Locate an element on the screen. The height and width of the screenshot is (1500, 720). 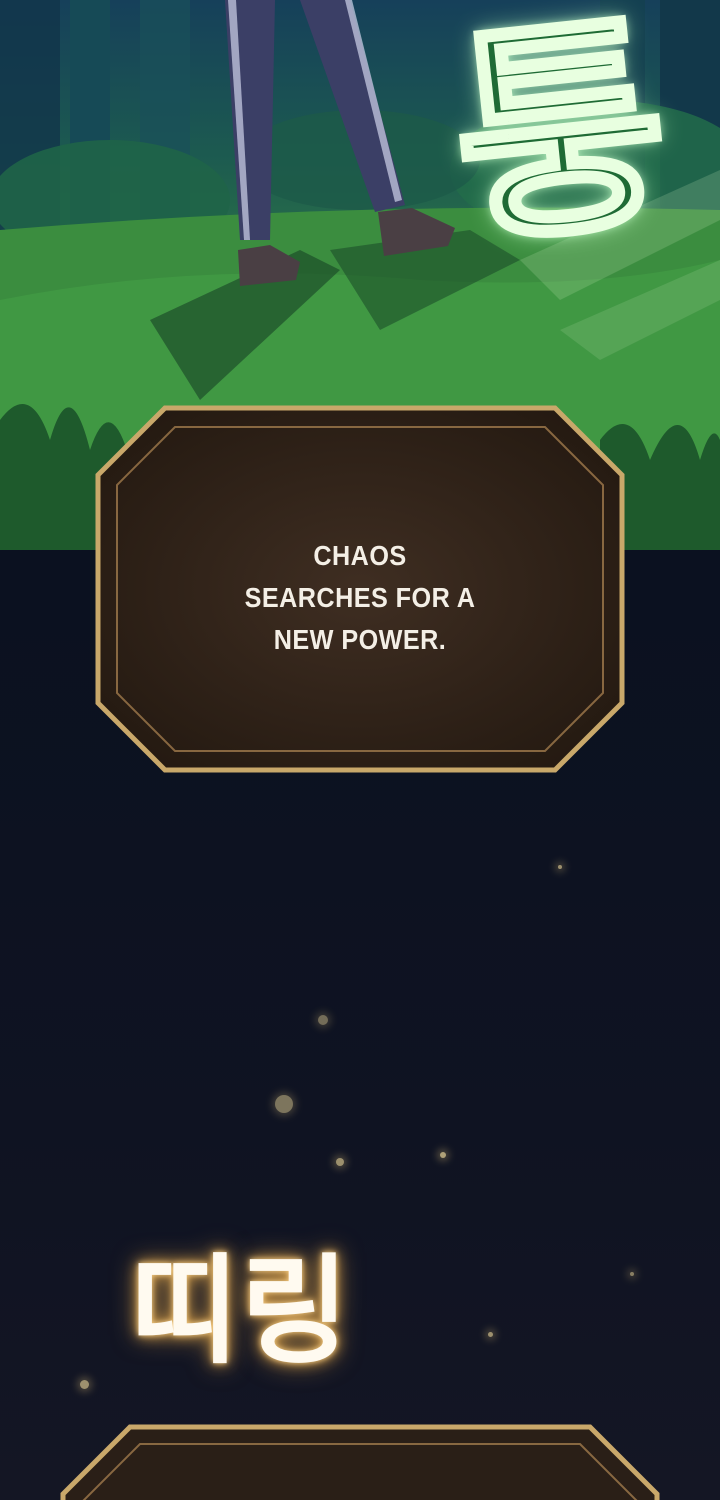
narration-box-partial is located at coordinates (360, 1462).